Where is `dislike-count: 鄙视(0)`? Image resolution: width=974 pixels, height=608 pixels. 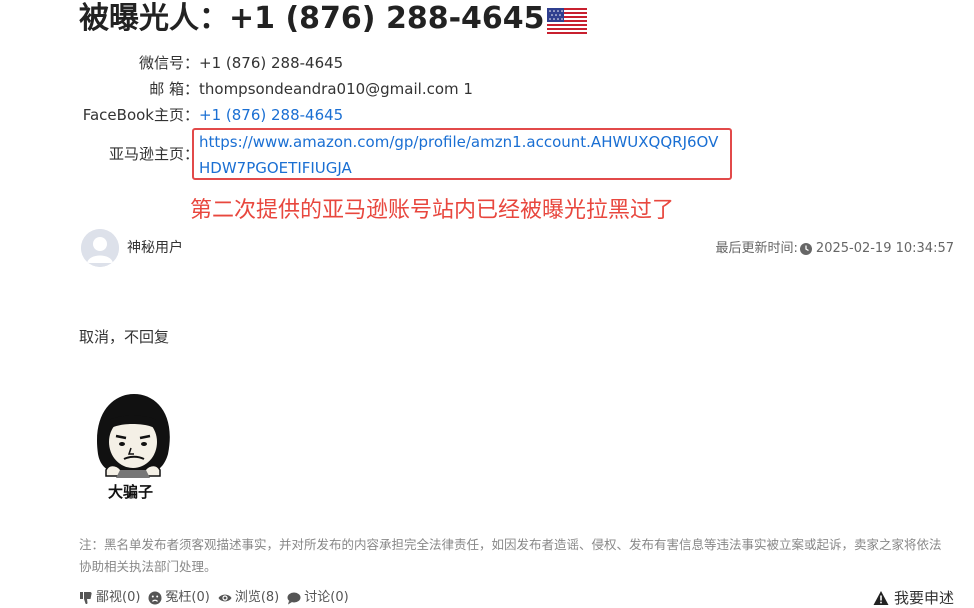
dislike-count: 鄙视(0) is located at coordinates (118, 597).